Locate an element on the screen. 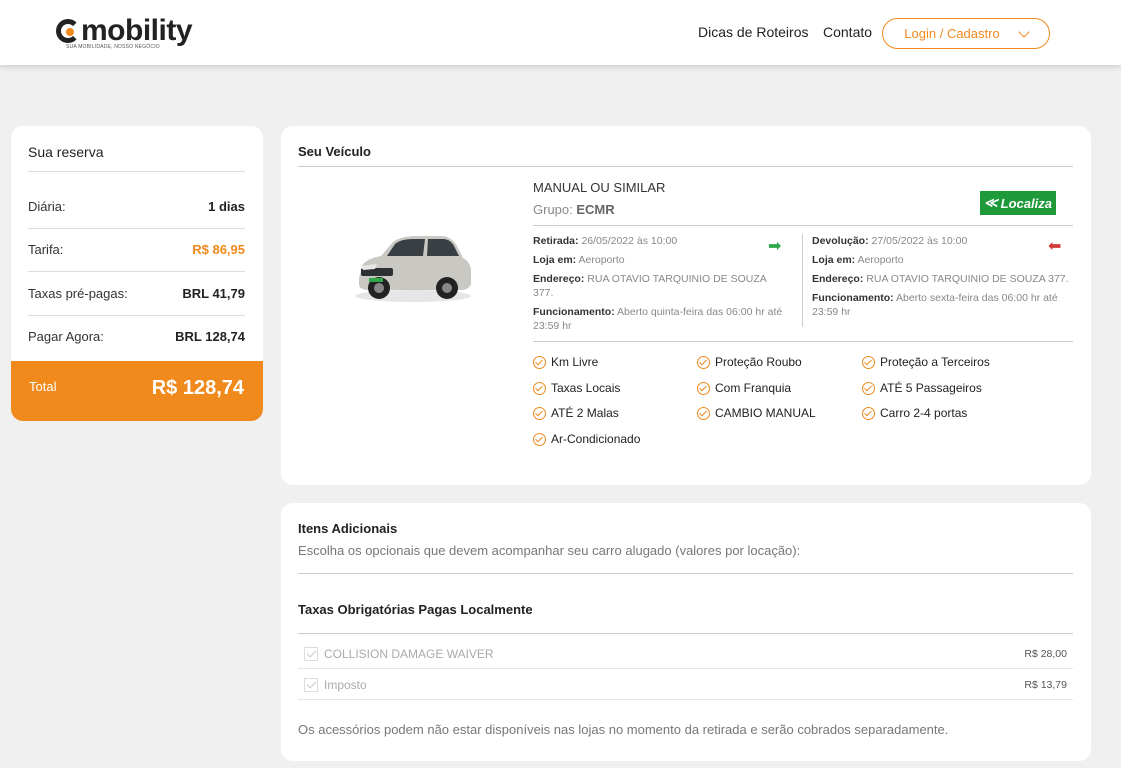  additional-items-title: Itens Adicionais is located at coordinates (348, 528).